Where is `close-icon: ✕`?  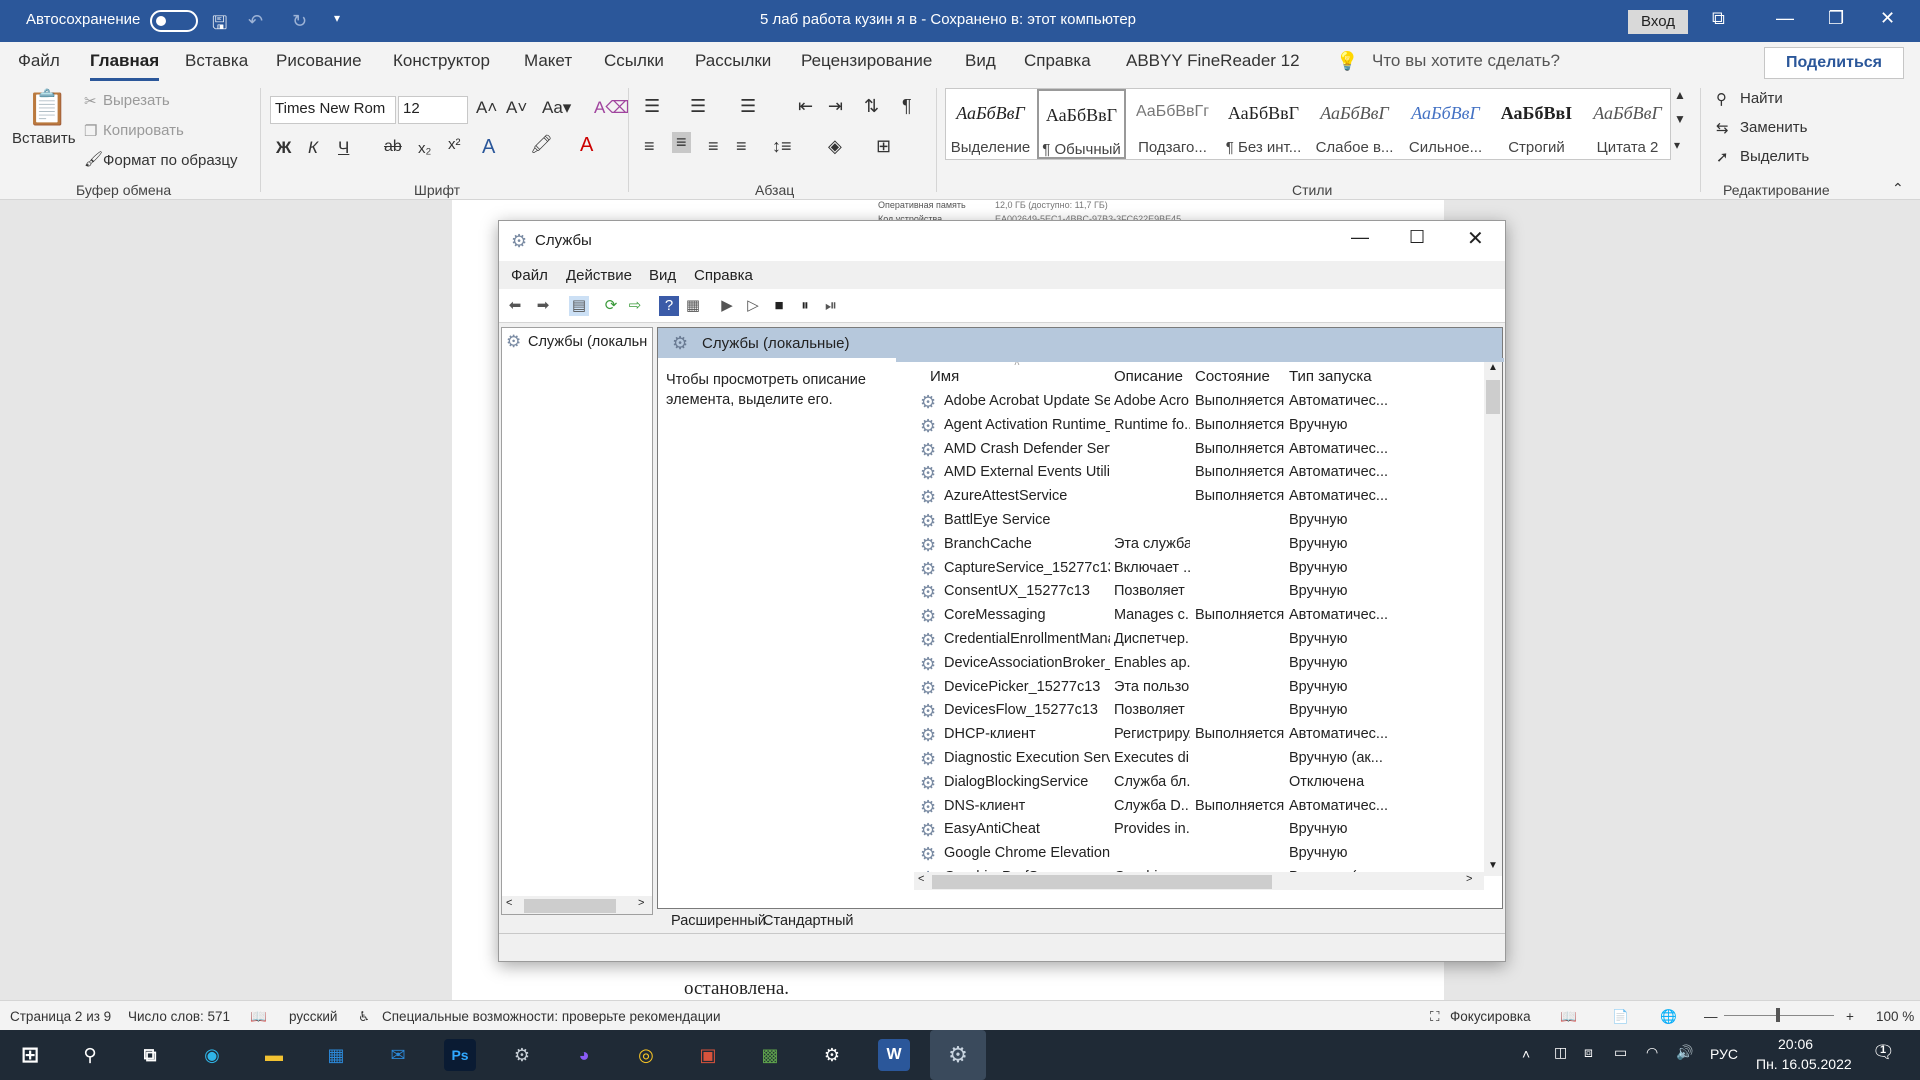 close-icon: ✕ is located at coordinates (1887, 18).